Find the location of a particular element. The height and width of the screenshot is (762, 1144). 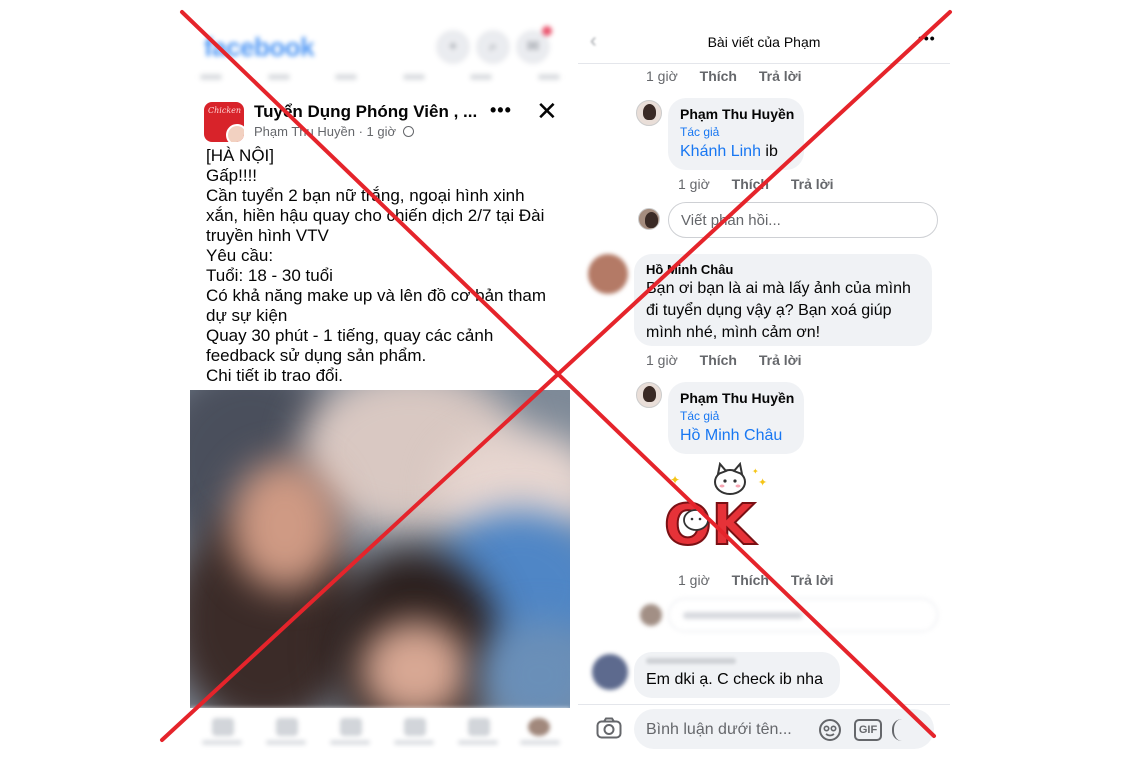

post-more-button: ••• is located at coordinates (501, 110).